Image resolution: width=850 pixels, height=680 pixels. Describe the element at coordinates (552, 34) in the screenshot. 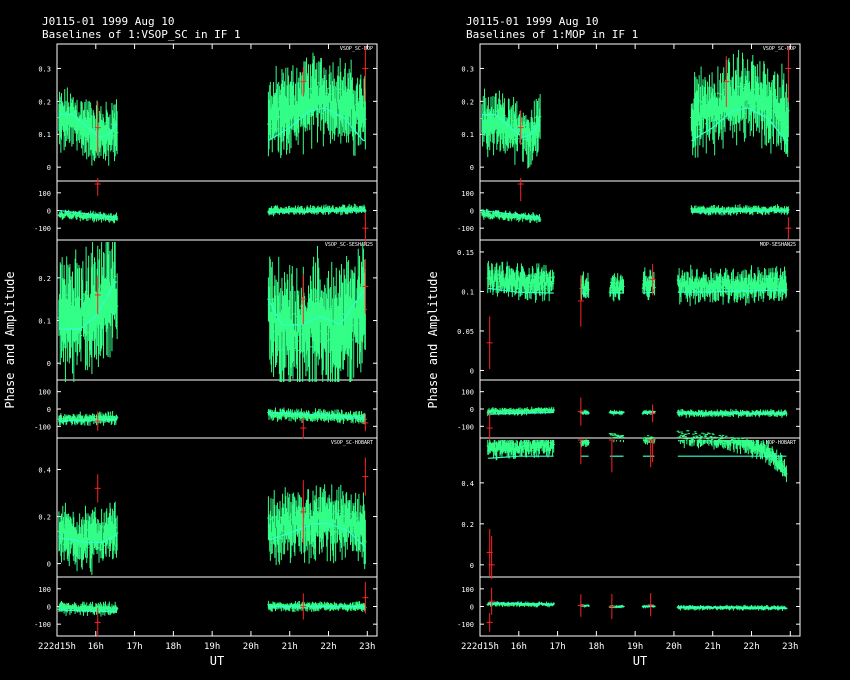

I see `chart-subtitle: Baselines of 1:MOP in IF 1` at that location.